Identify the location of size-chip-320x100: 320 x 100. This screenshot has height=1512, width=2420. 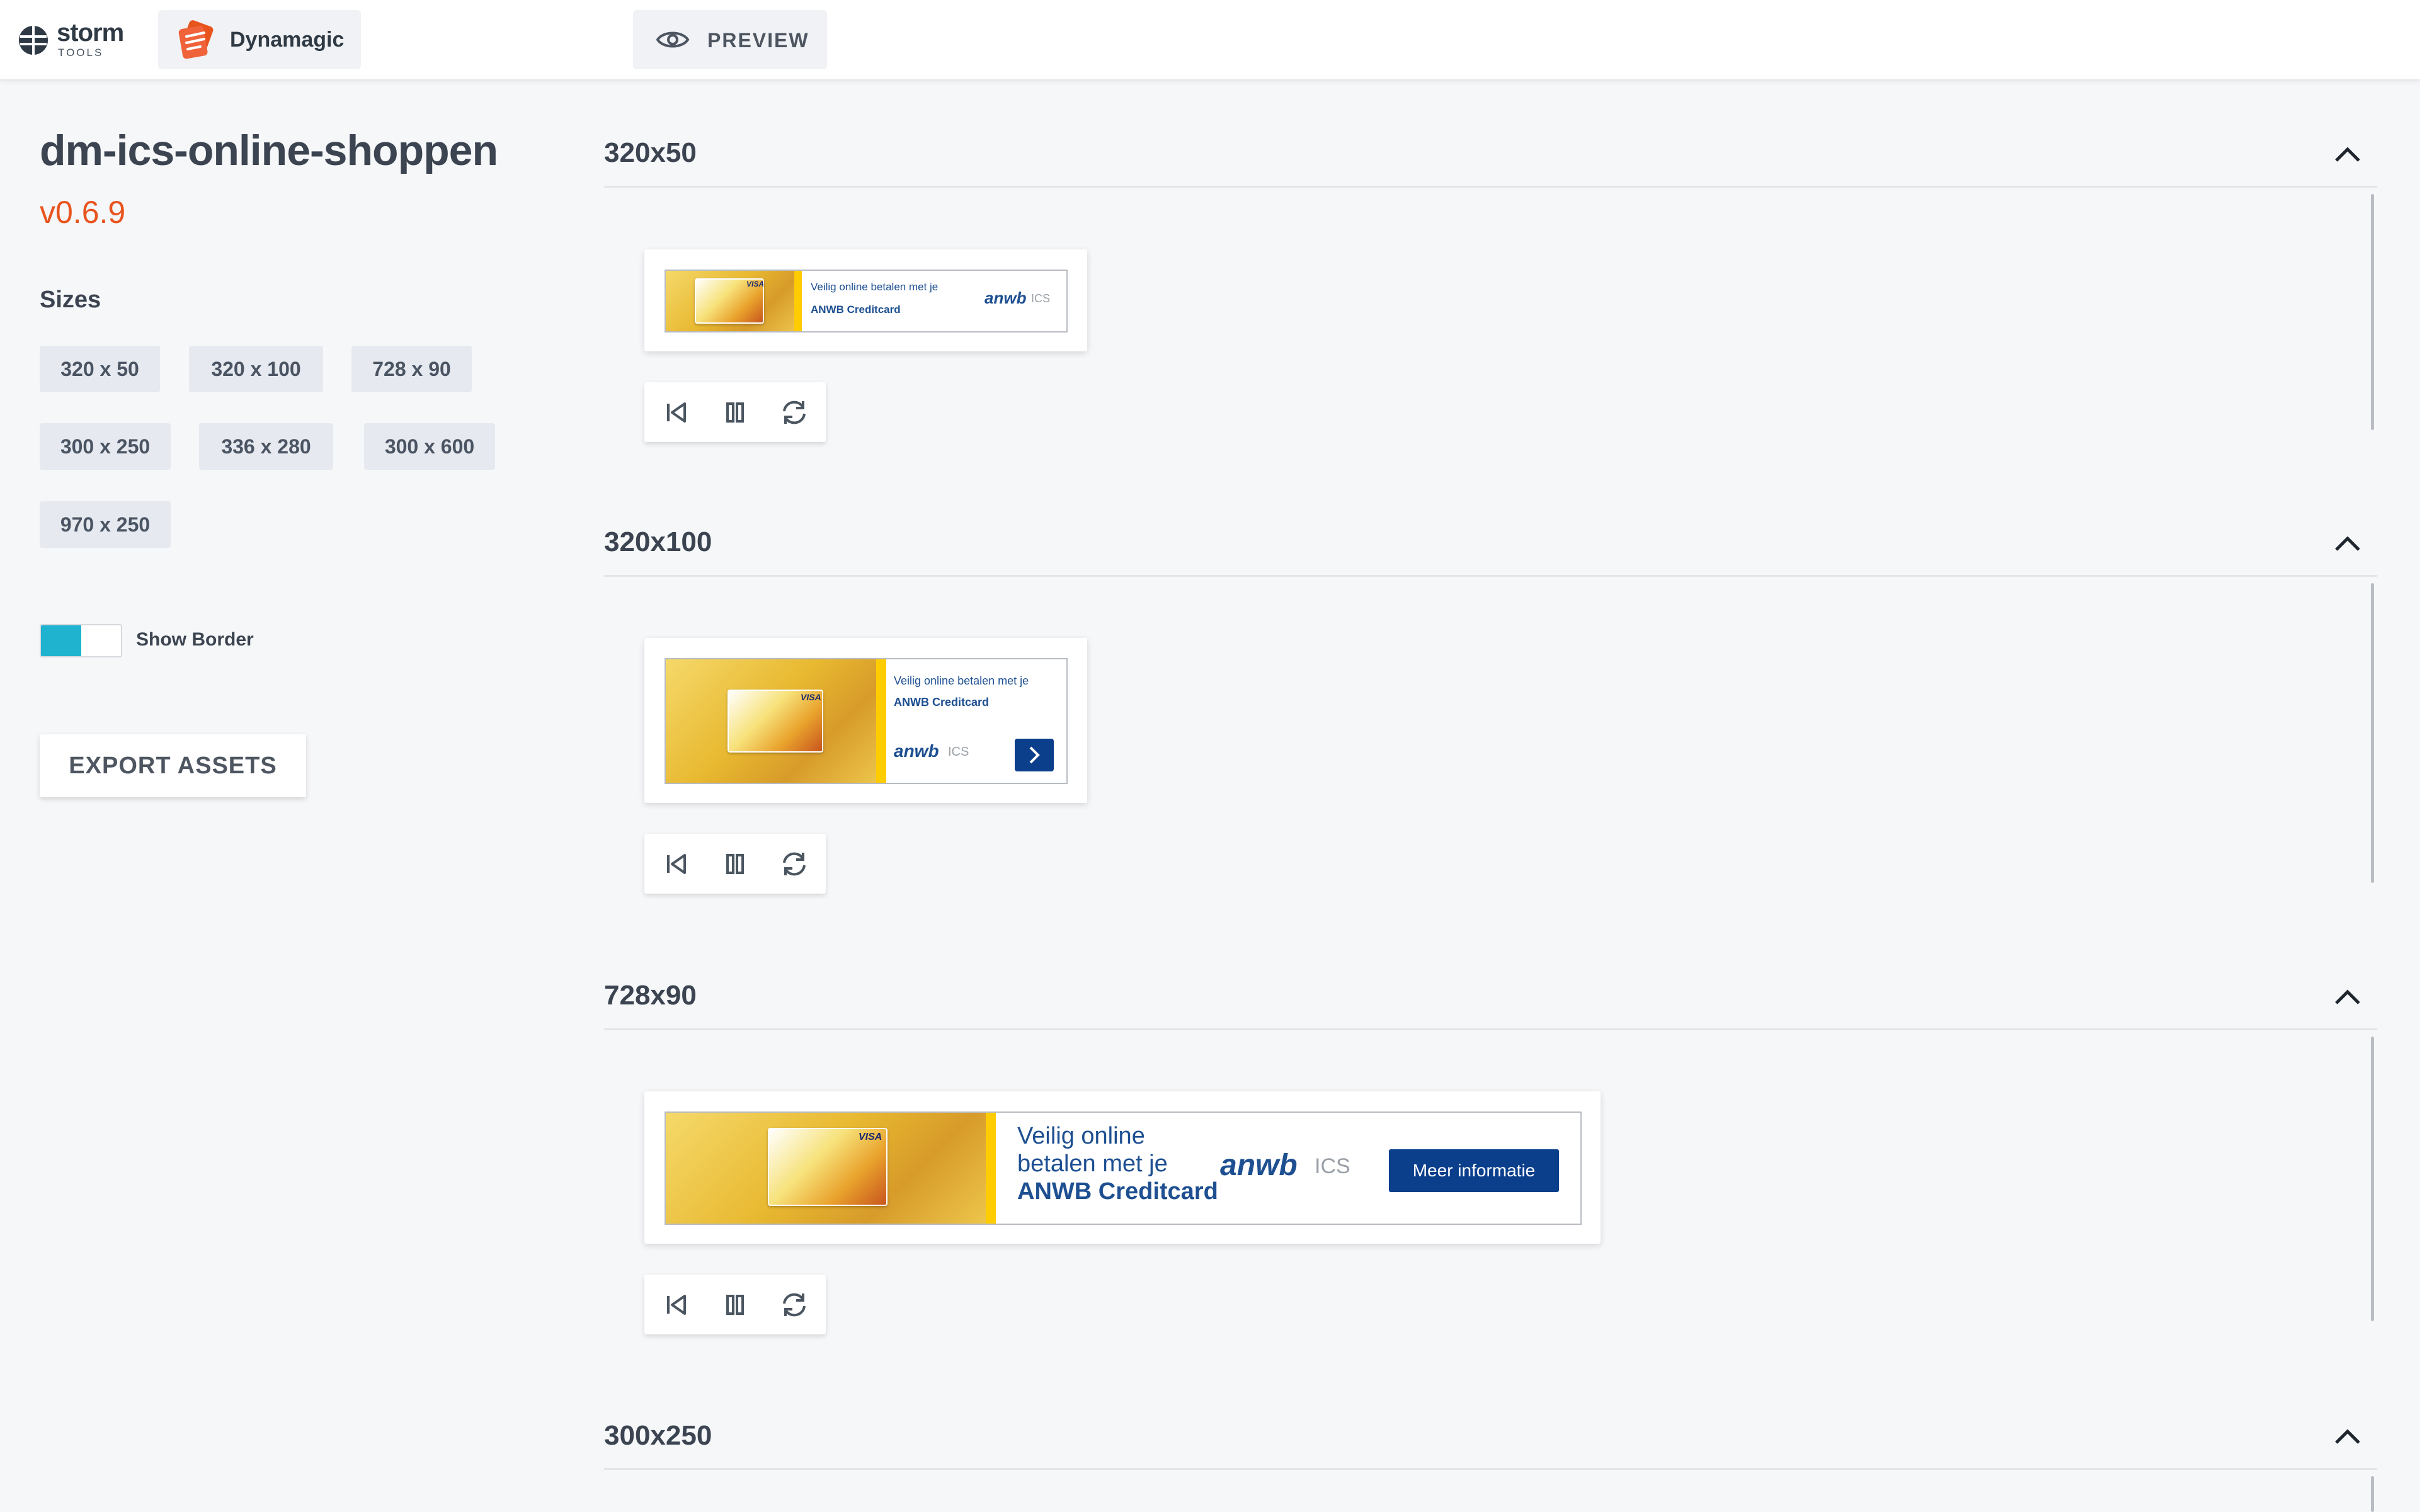
(256, 369).